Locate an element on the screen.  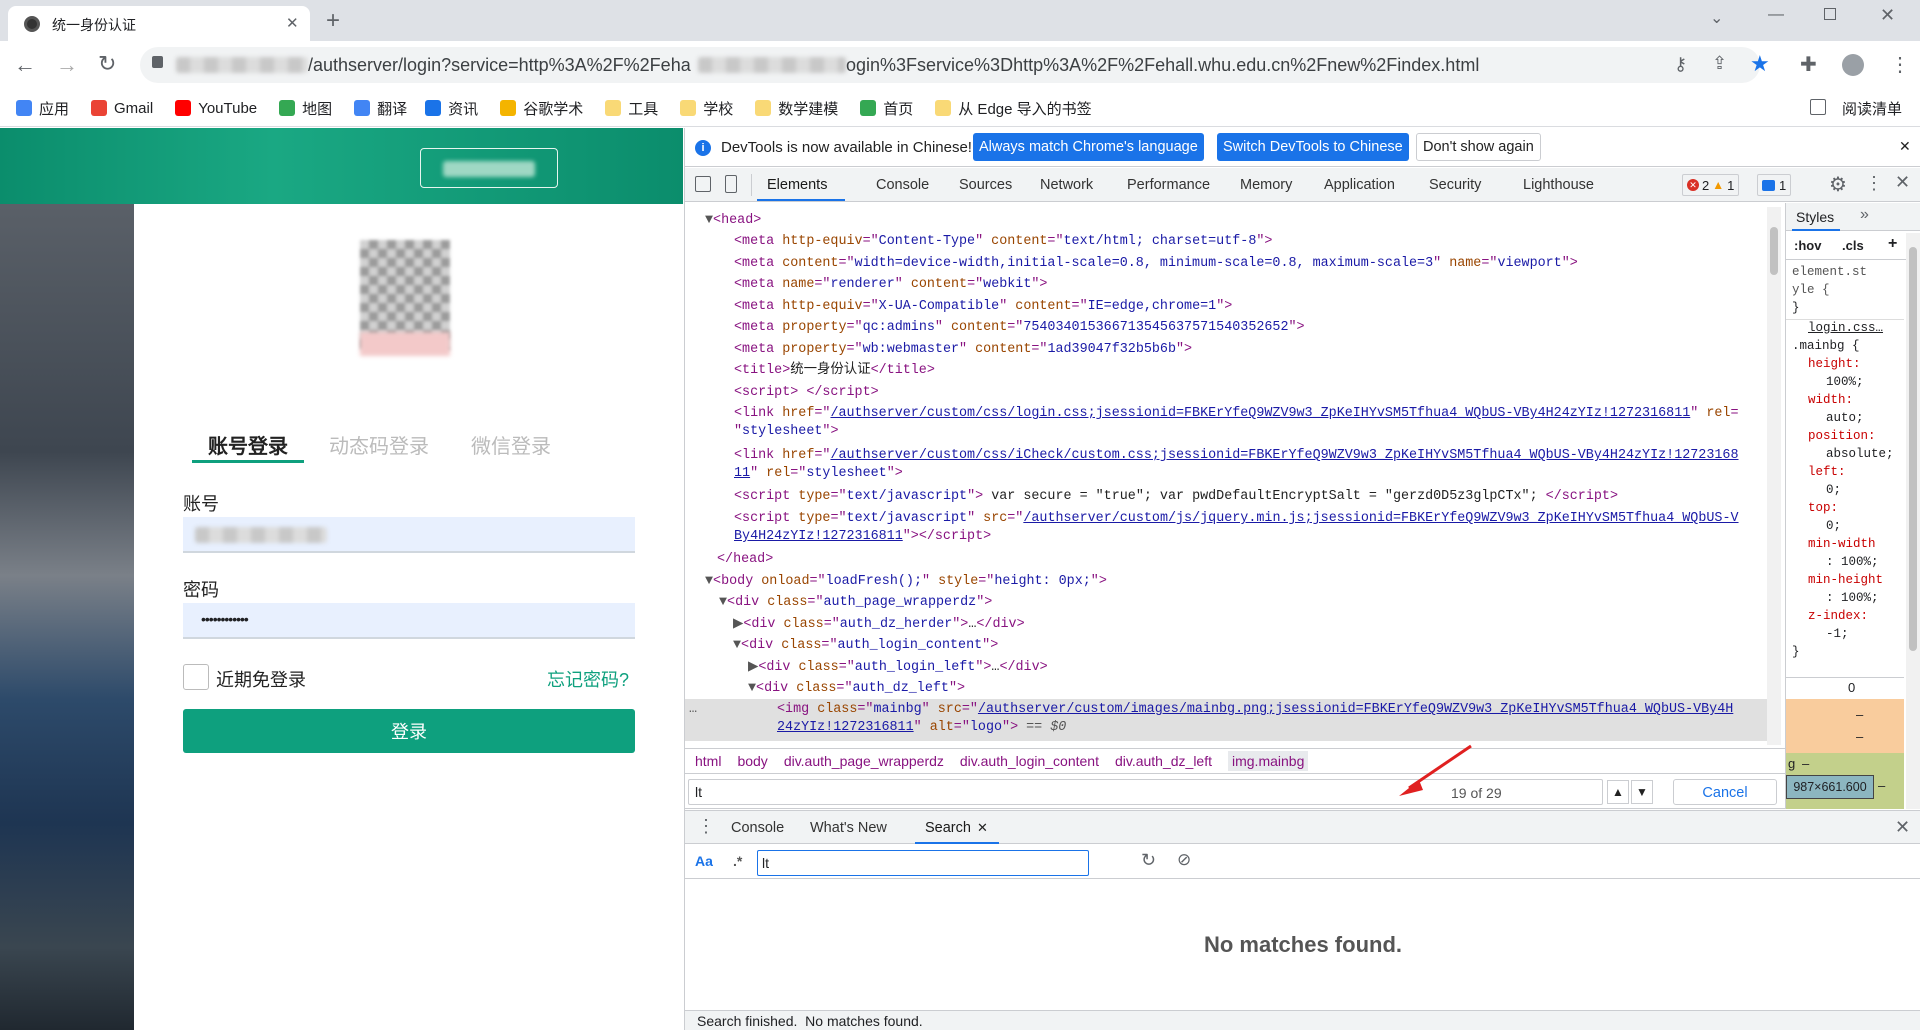
match-case-icon: Aa is located at coordinates (704, 861).